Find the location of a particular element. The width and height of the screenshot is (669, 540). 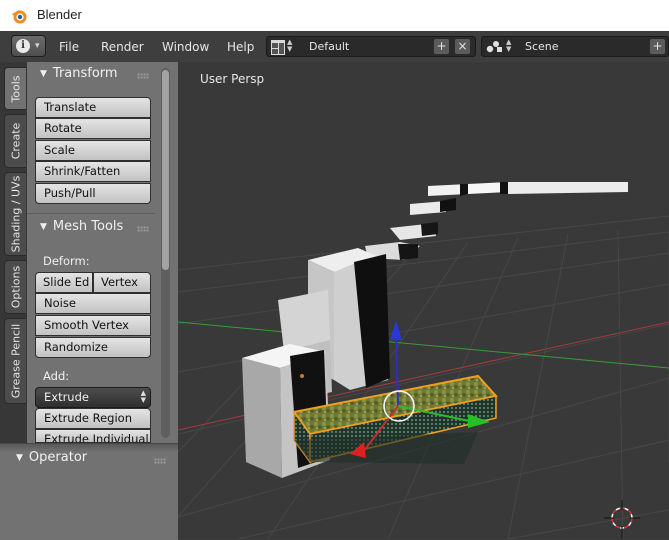

add-label: Add: is located at coordinates (56, 376).